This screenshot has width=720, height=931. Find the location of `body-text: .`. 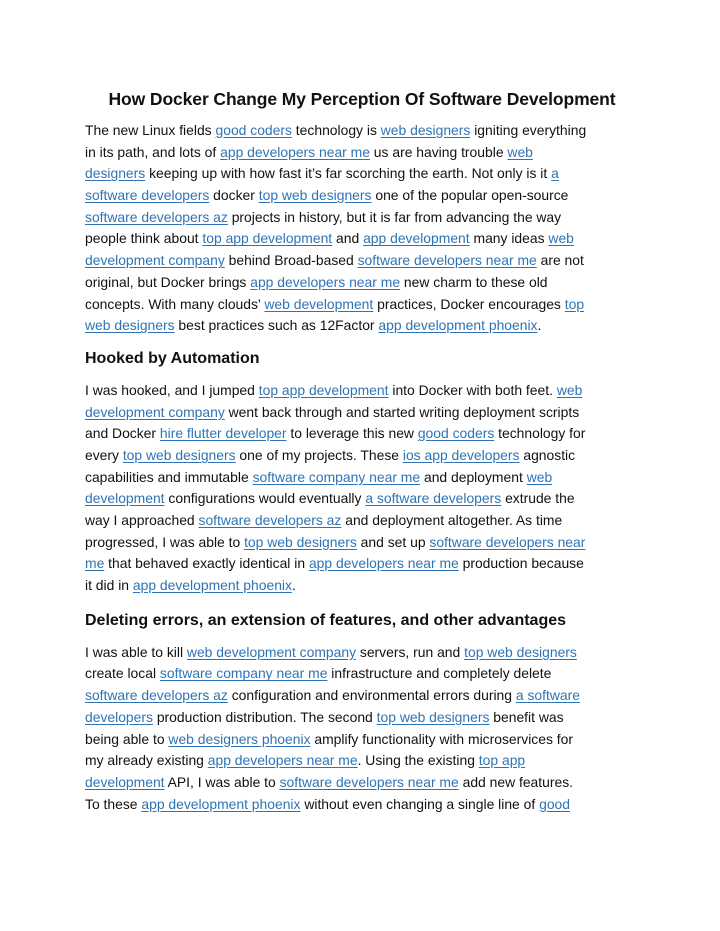

body-text: . is located at coordinates (539, 325).